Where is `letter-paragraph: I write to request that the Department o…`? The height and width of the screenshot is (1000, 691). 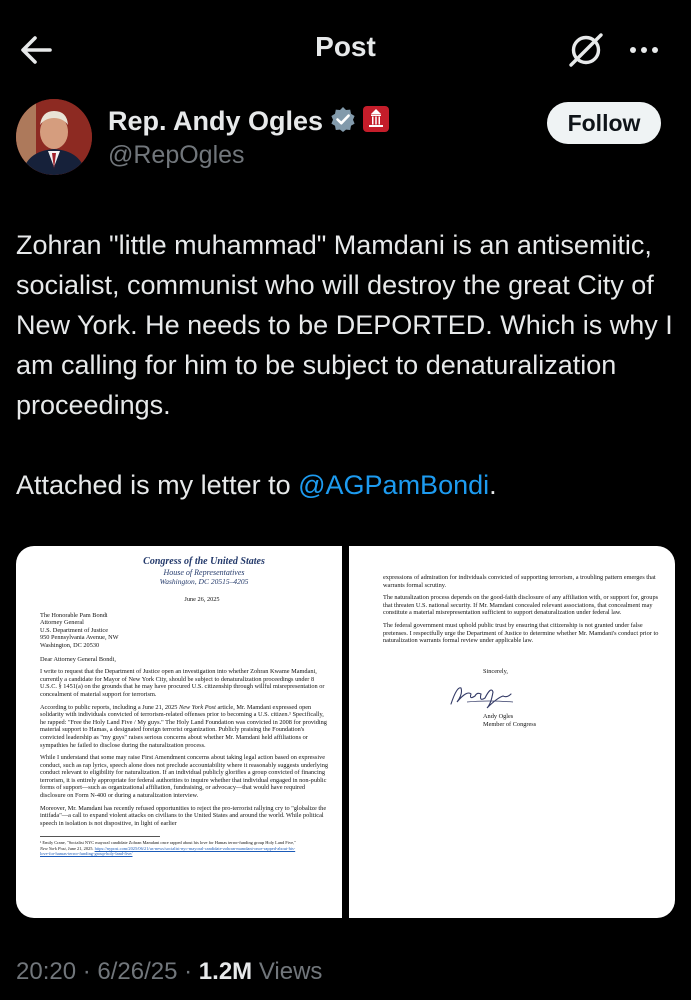 letter-paragraph: I write to request that the Department o… is located at coordinates (182, 683).